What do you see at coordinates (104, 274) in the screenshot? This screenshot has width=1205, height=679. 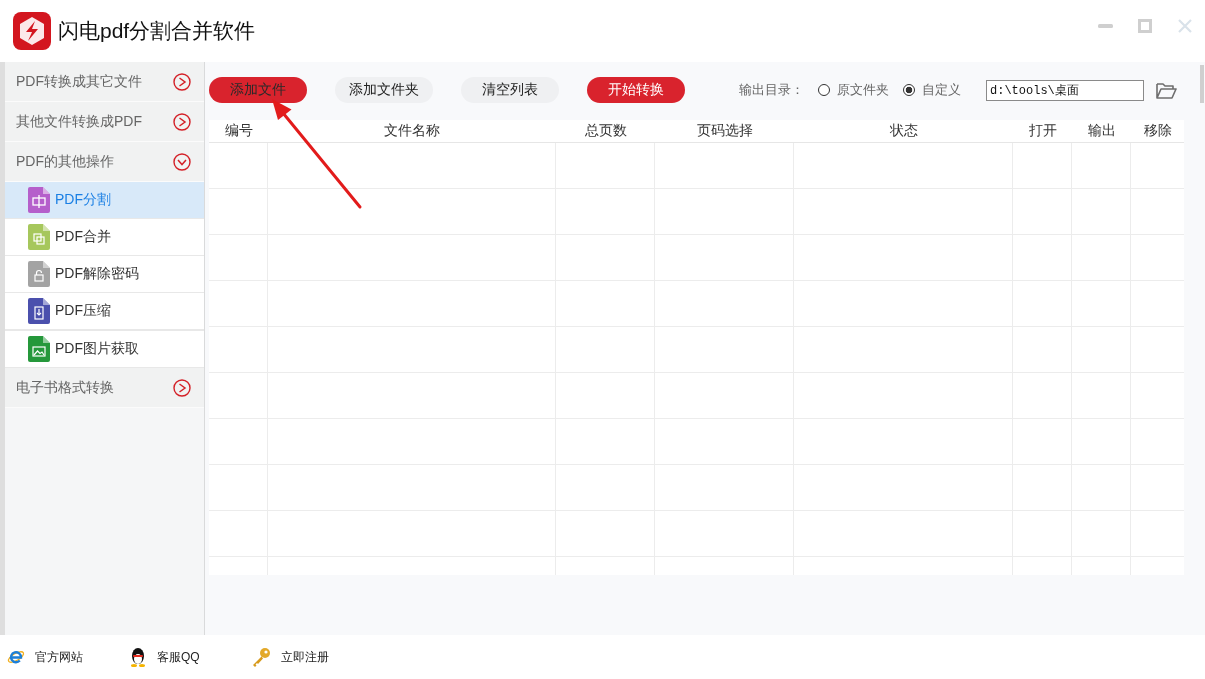 I see `sidebar-item: PDF解除密码` at bounding box center [104, 274].